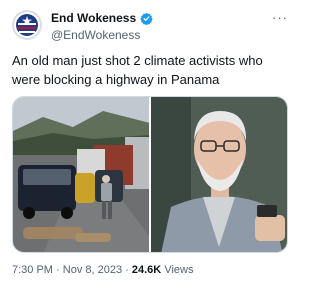 The width and height of the screenshot is (320, 282). I want to click on author-name-row: End Wokeness, so click(102, 18).